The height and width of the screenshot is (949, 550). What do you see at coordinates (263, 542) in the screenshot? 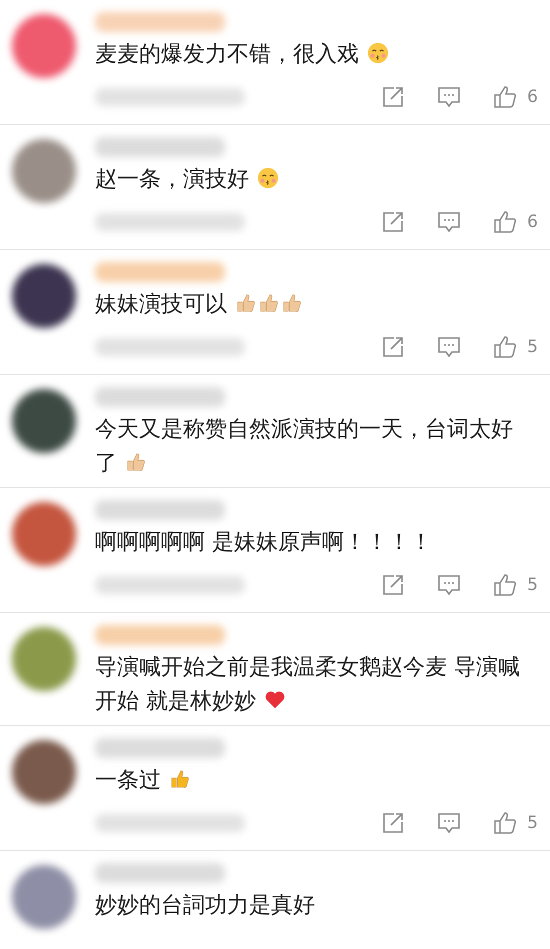
I see `comment-text: 啊啊啊啊啊 是妹妹原声啊！！！！` at bounding box center [263, 542].